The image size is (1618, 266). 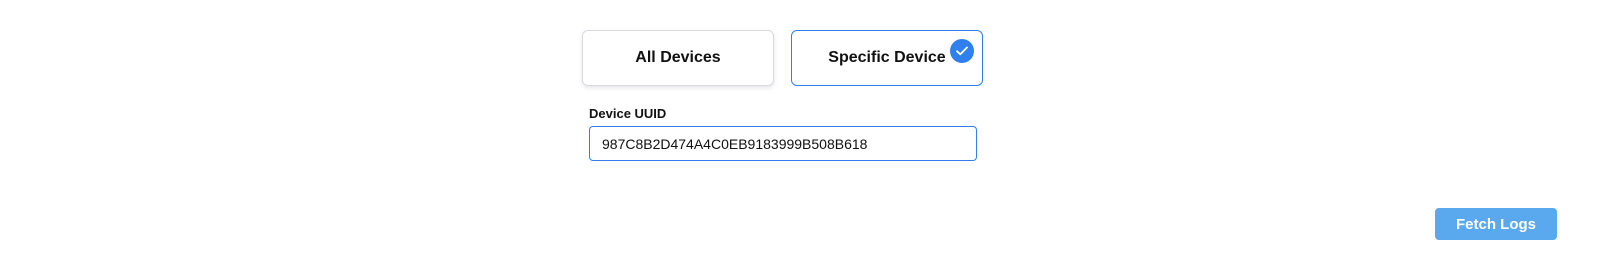 I want to click on specific-device-label: Specific Device, so click(x=887, y=57).